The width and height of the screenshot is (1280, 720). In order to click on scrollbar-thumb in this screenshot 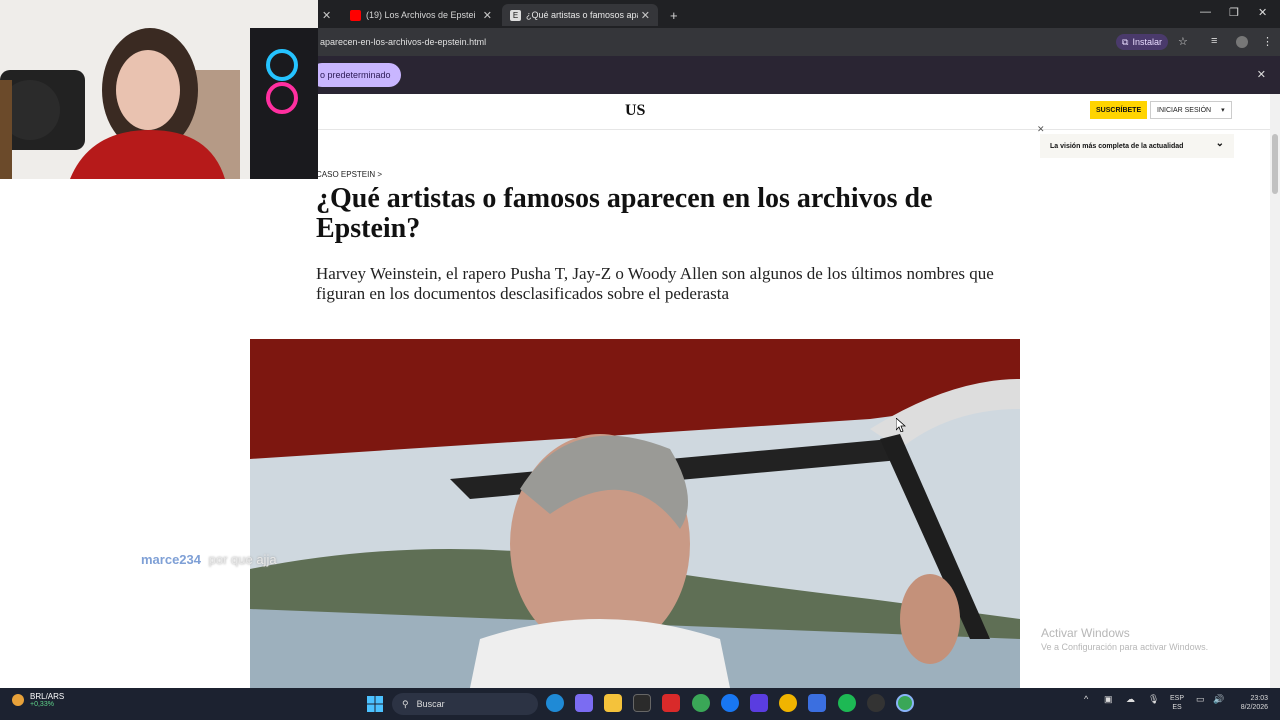, I will do `click(1275, 164)`.